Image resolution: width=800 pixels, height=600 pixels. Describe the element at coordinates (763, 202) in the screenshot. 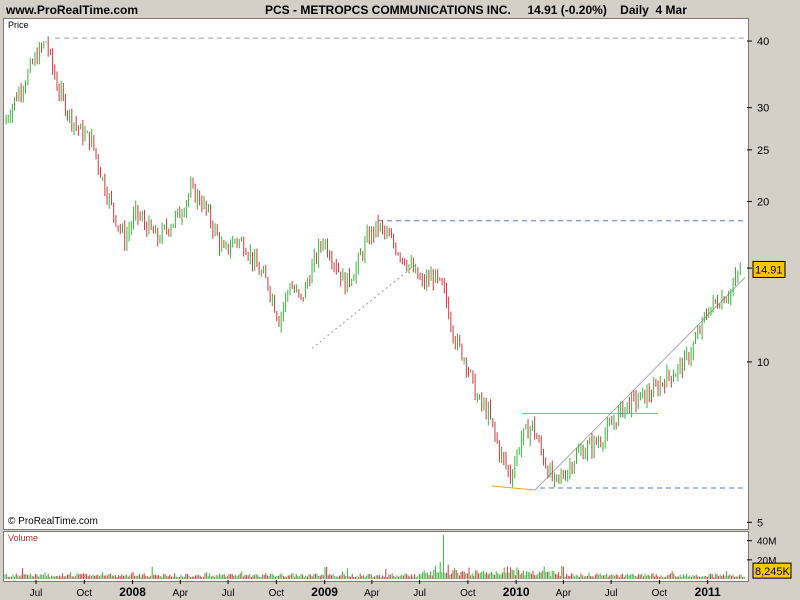

I see `y-tick-label: 20` at that location.